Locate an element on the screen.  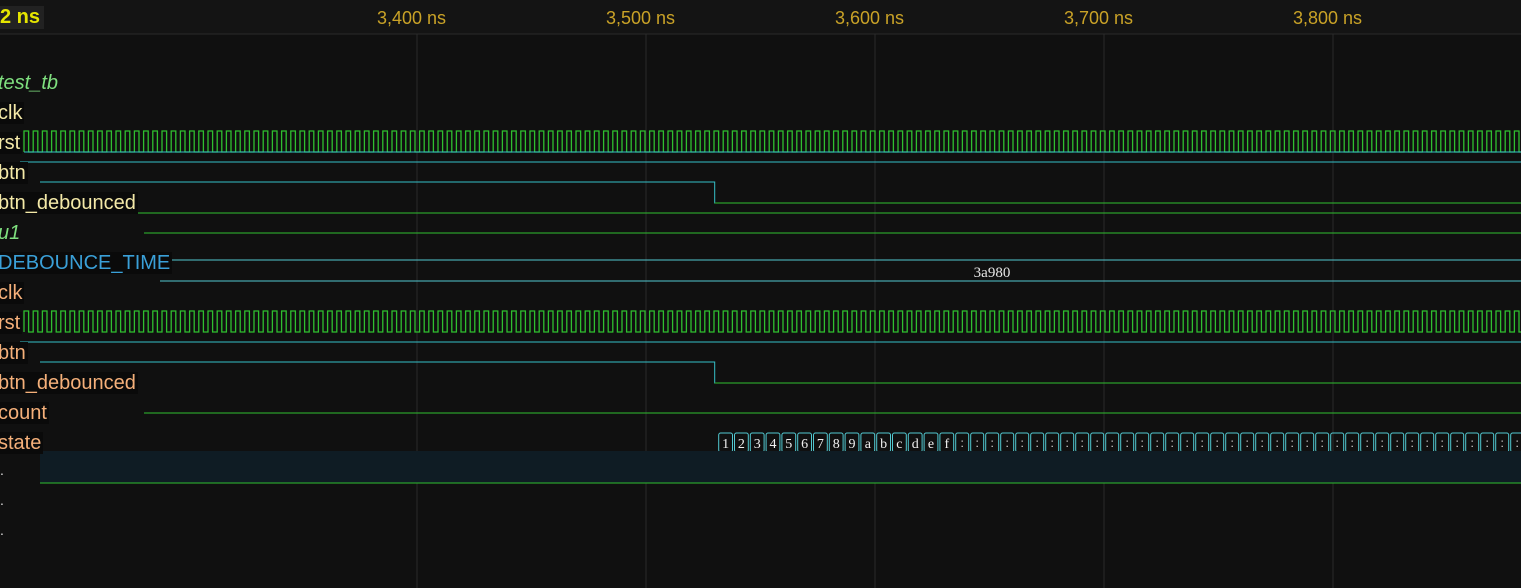
count-value: 5 is located at coordinates (788, 444).